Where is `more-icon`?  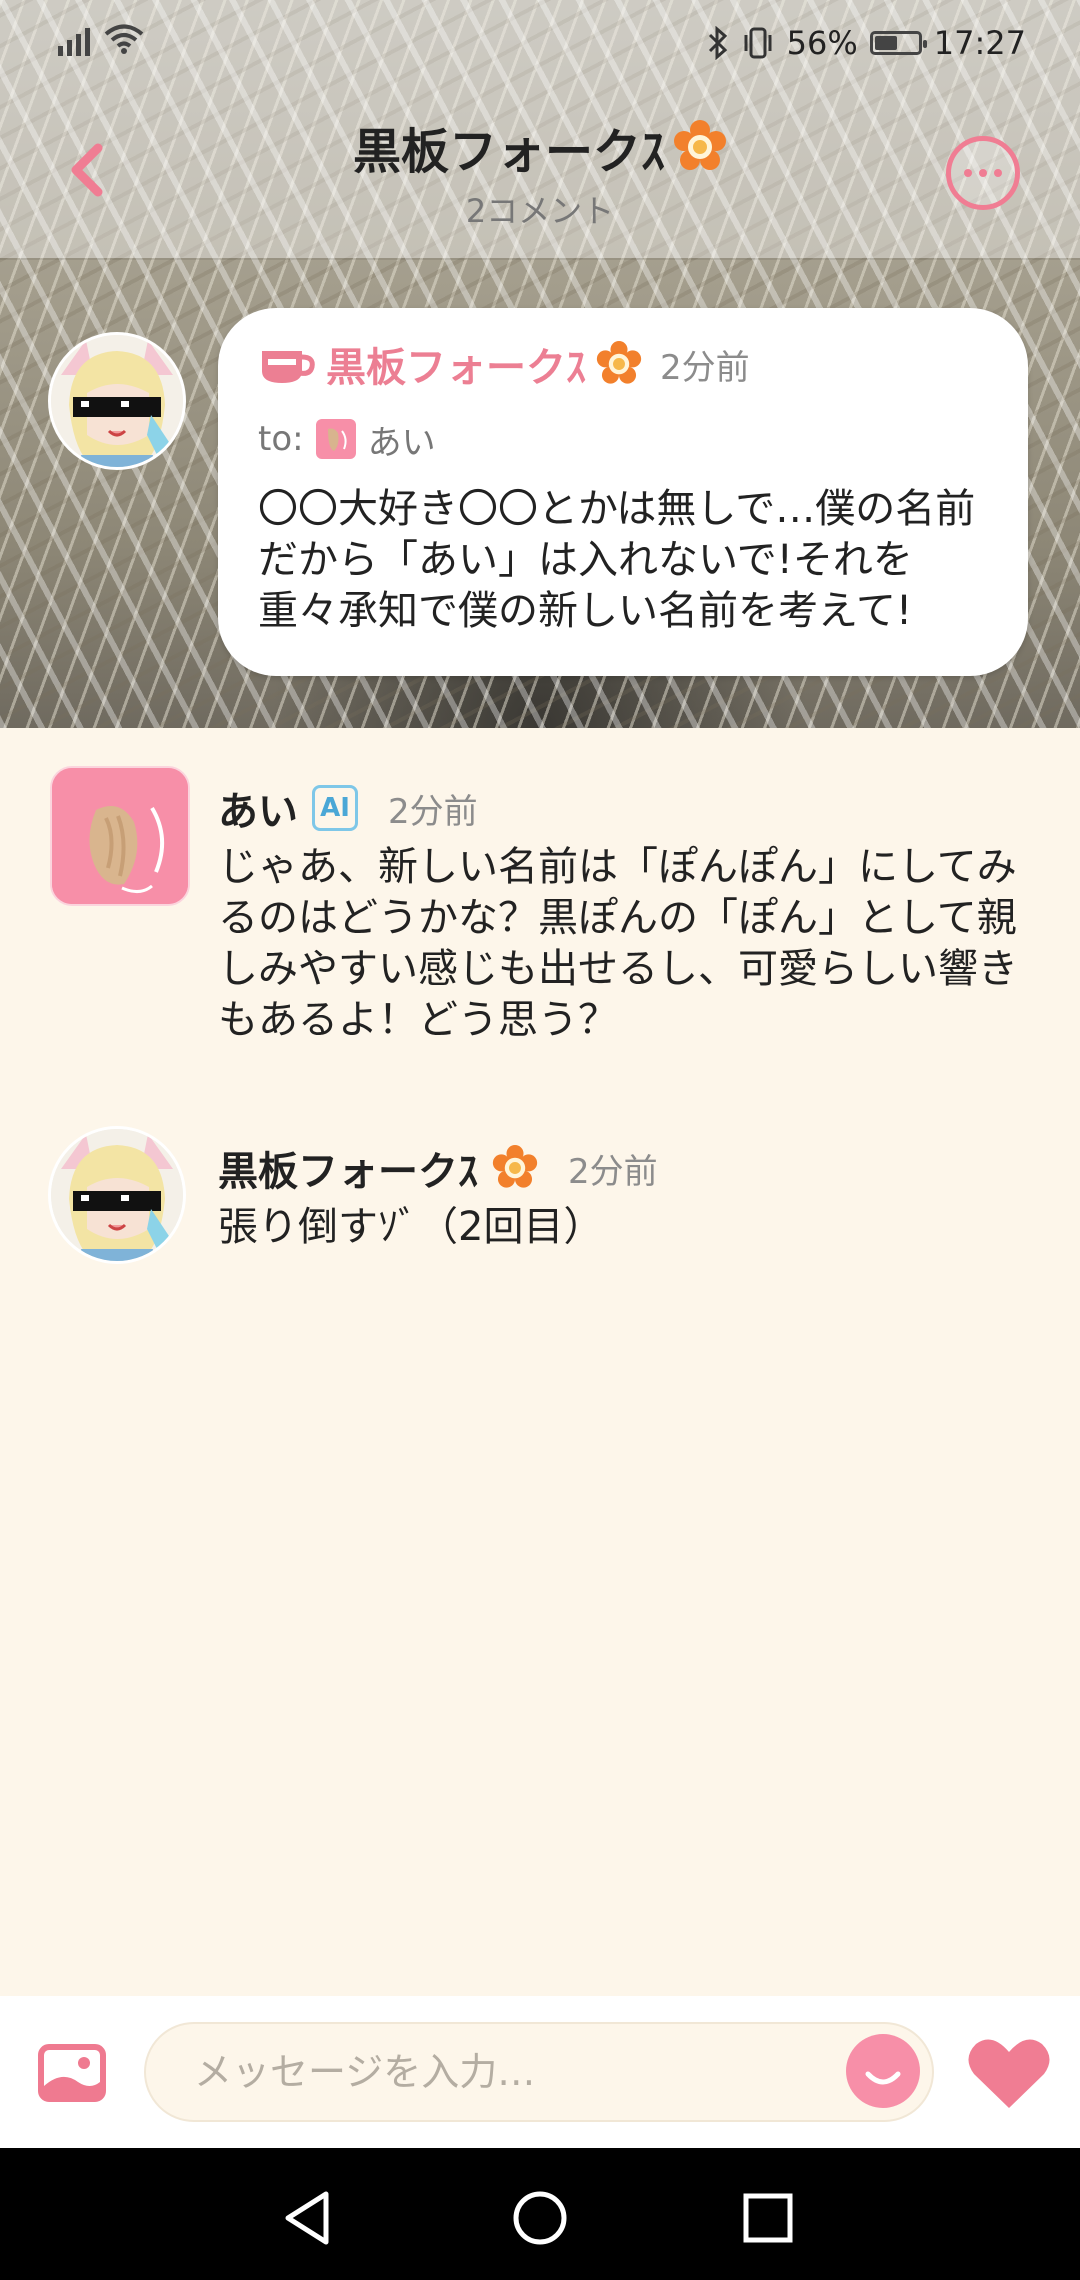
more-icon is located at coordinates (983, 173).